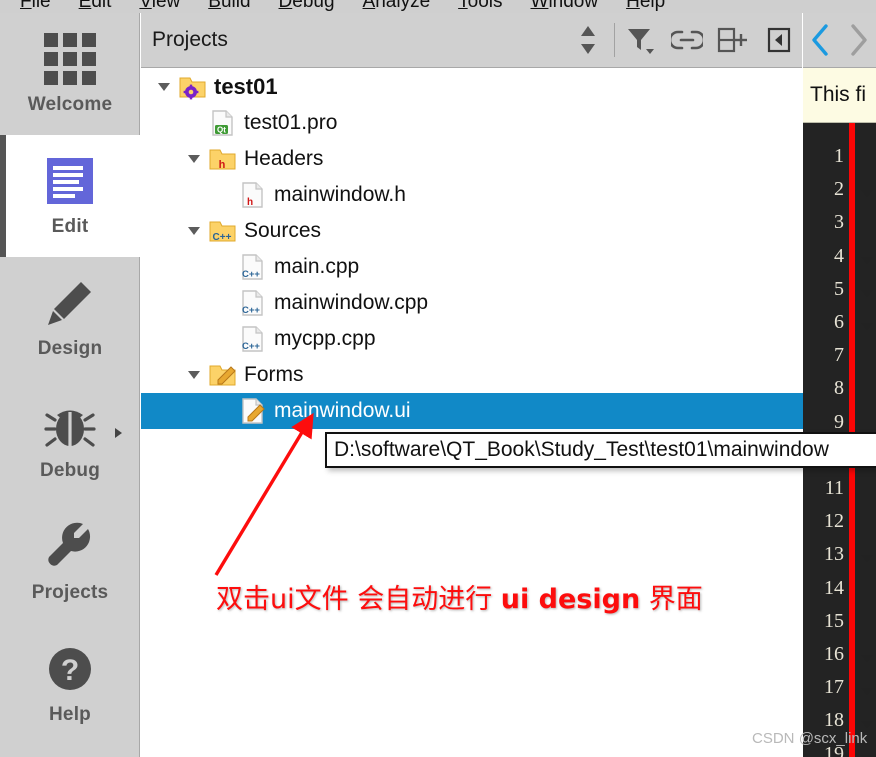  Describe the element at coordinates (471, 40) in the screenshot. I see `projects-panel-header: Projects` at that location.